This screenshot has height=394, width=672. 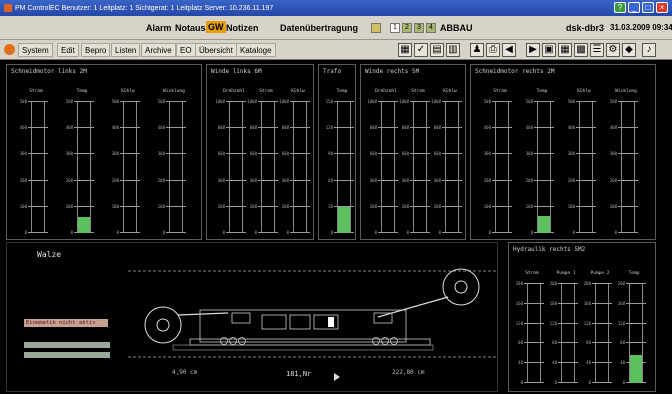 What do you see at coordinates (500, 91) in the screenshot?
I see `gauge-column-label: Strom` at bounding box center [500, 91].